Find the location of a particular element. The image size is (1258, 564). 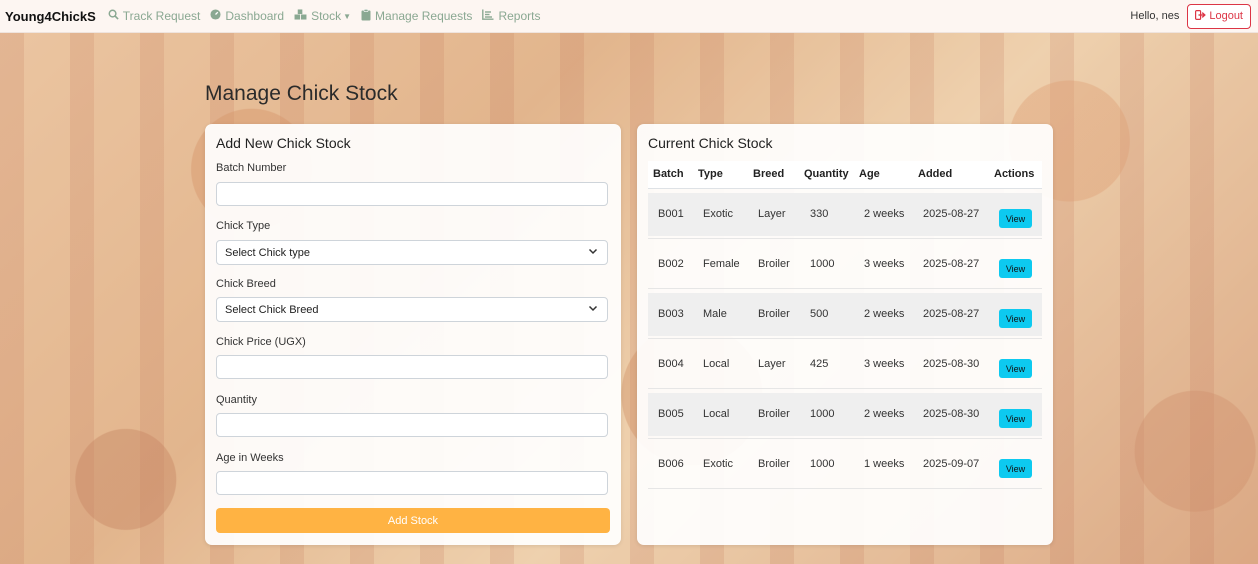

clipboard-icon is located at coordinates (366, 16).